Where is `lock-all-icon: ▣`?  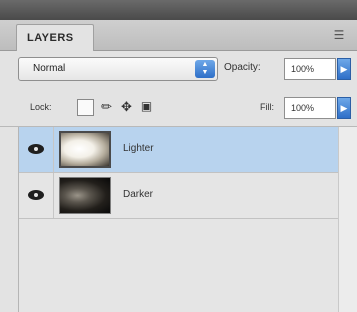
lock-all-icon: ▣ is located at coordinates (146, 107).